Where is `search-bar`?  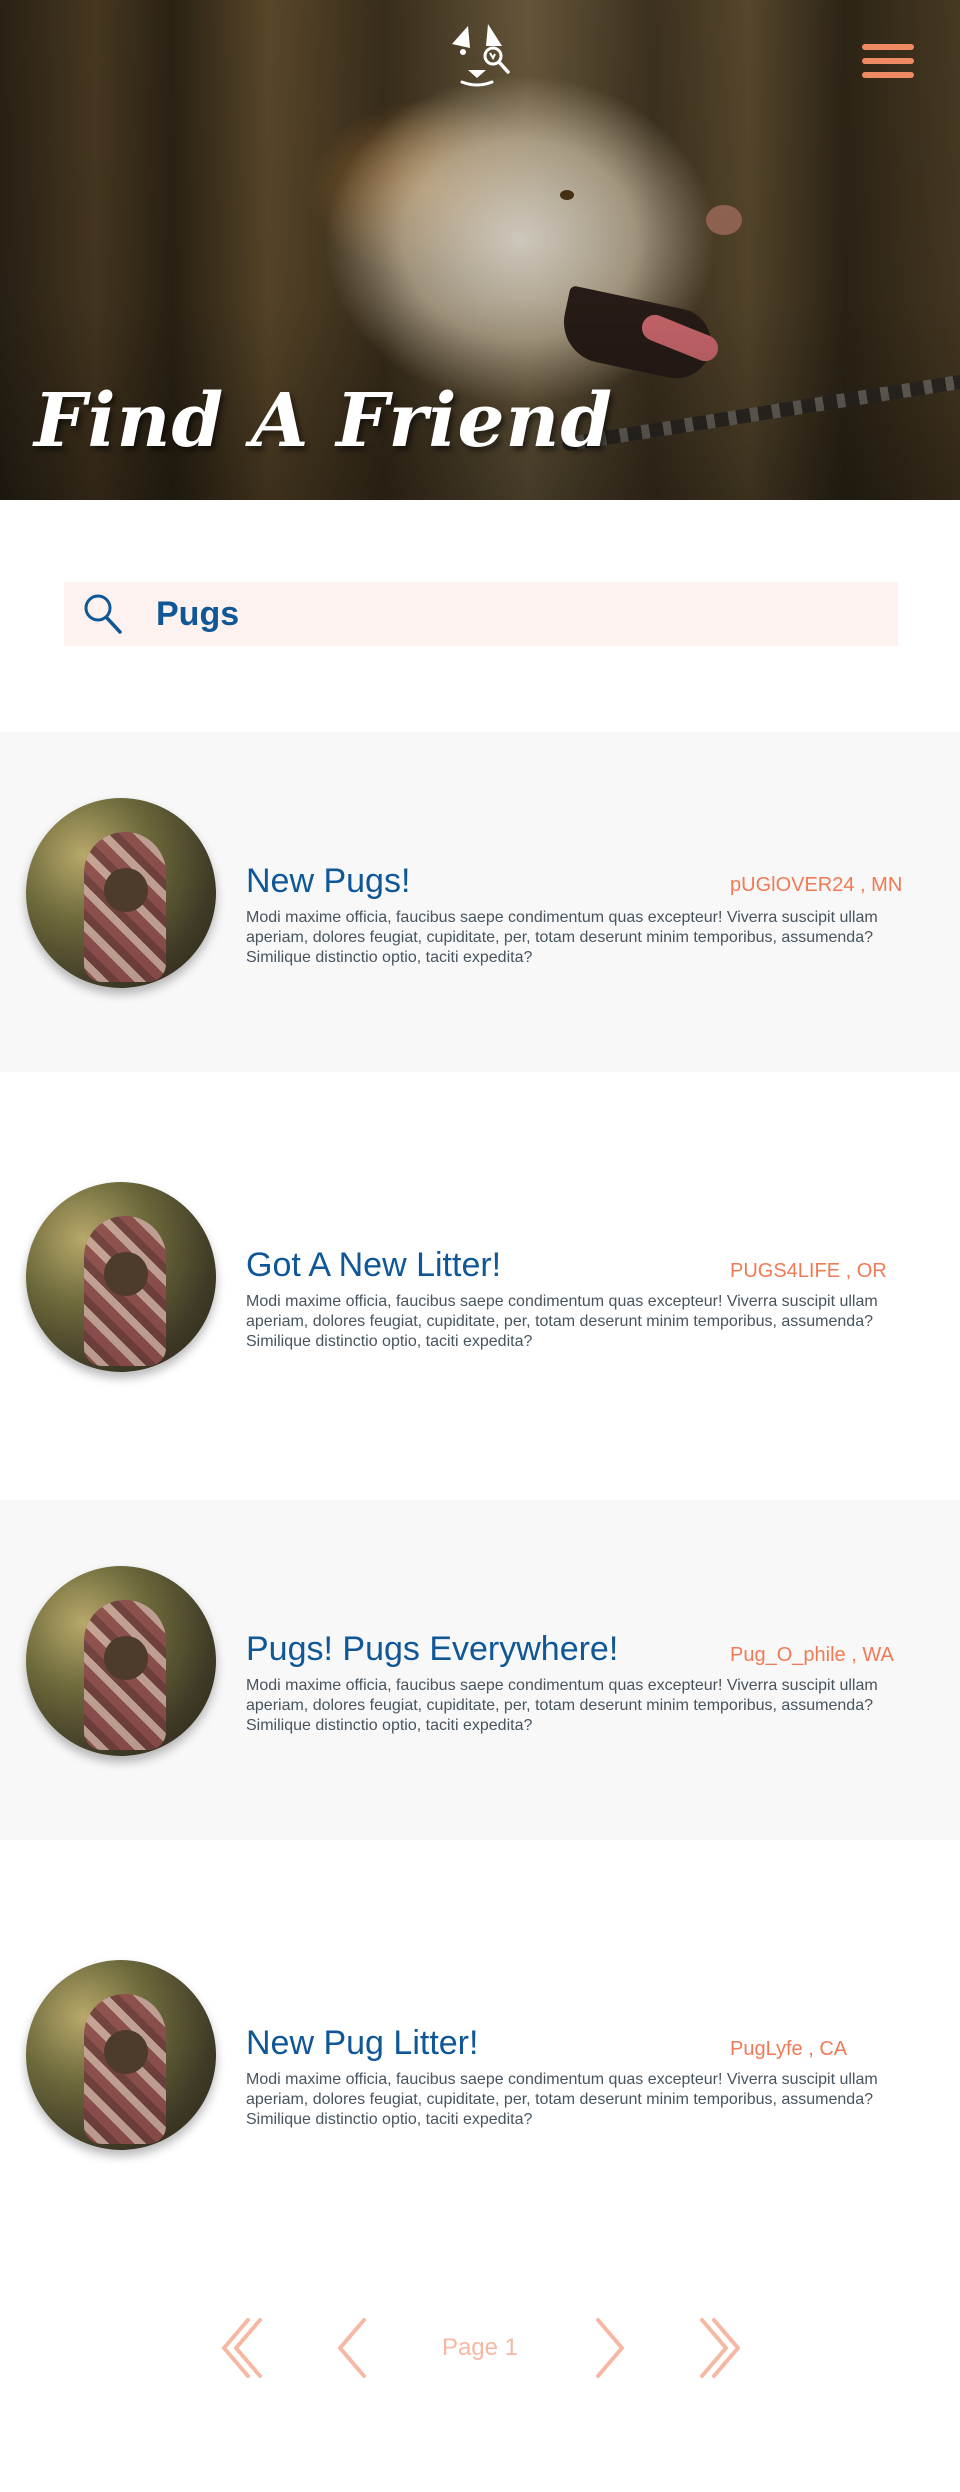 search-bar is located at coordinates (481, 614).